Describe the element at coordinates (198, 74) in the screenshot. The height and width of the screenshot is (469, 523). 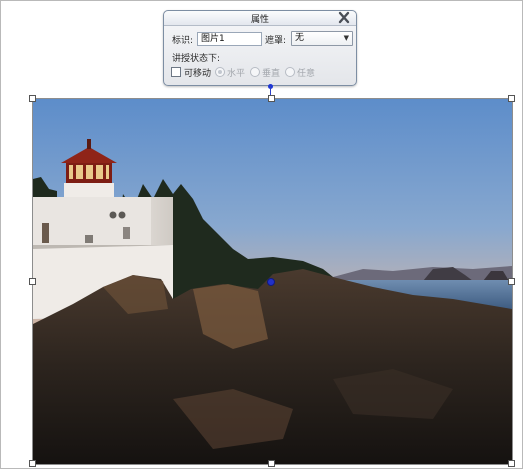
I see `movable-label: 可移动` at that location.